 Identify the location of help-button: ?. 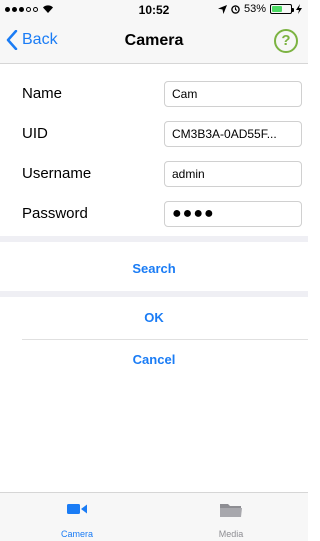
(286, 41).